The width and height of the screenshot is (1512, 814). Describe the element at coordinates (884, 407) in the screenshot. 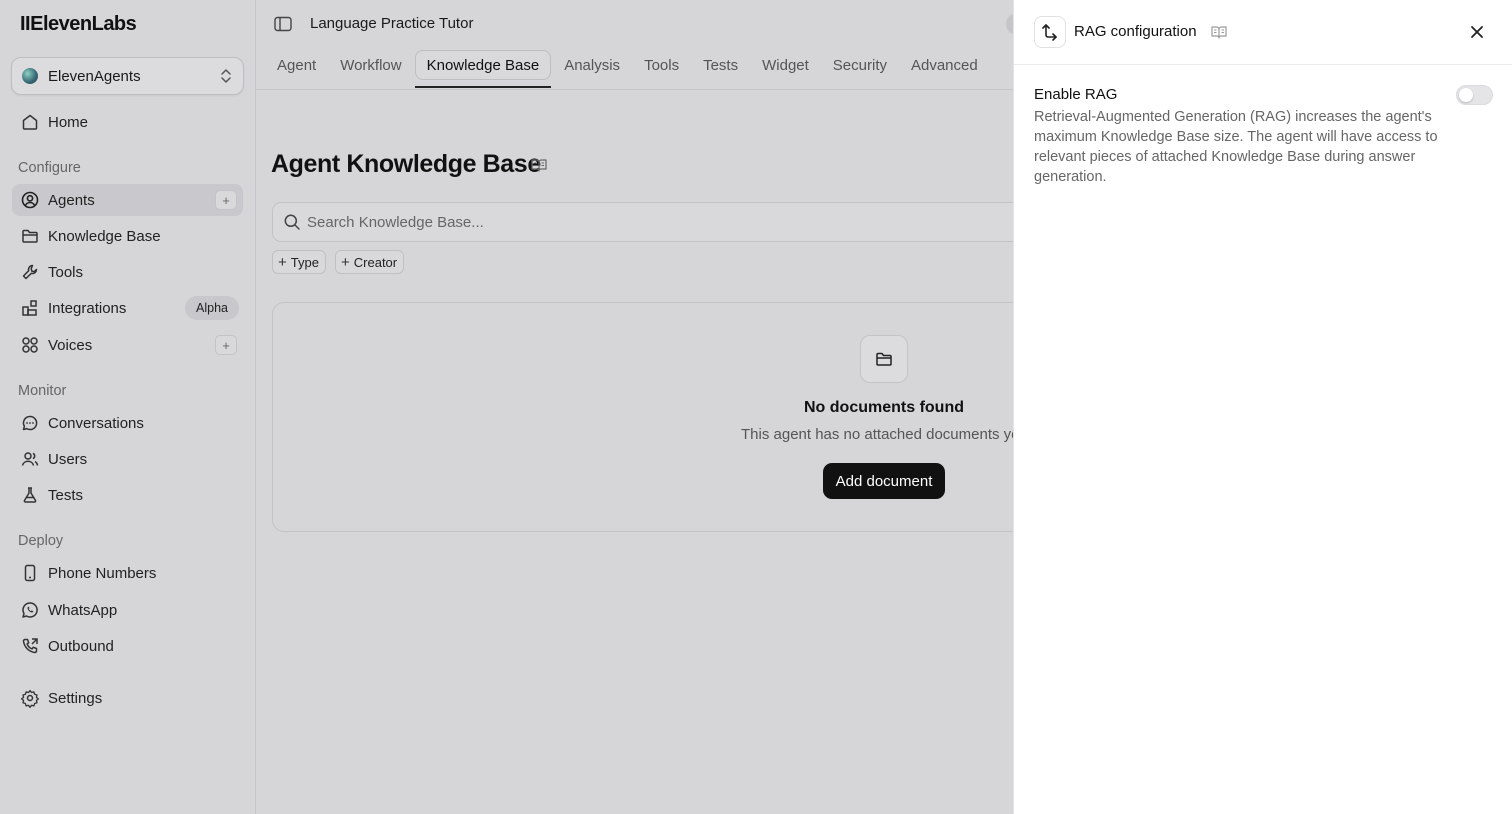

I see `empty-state-title: No documents found` at that location.